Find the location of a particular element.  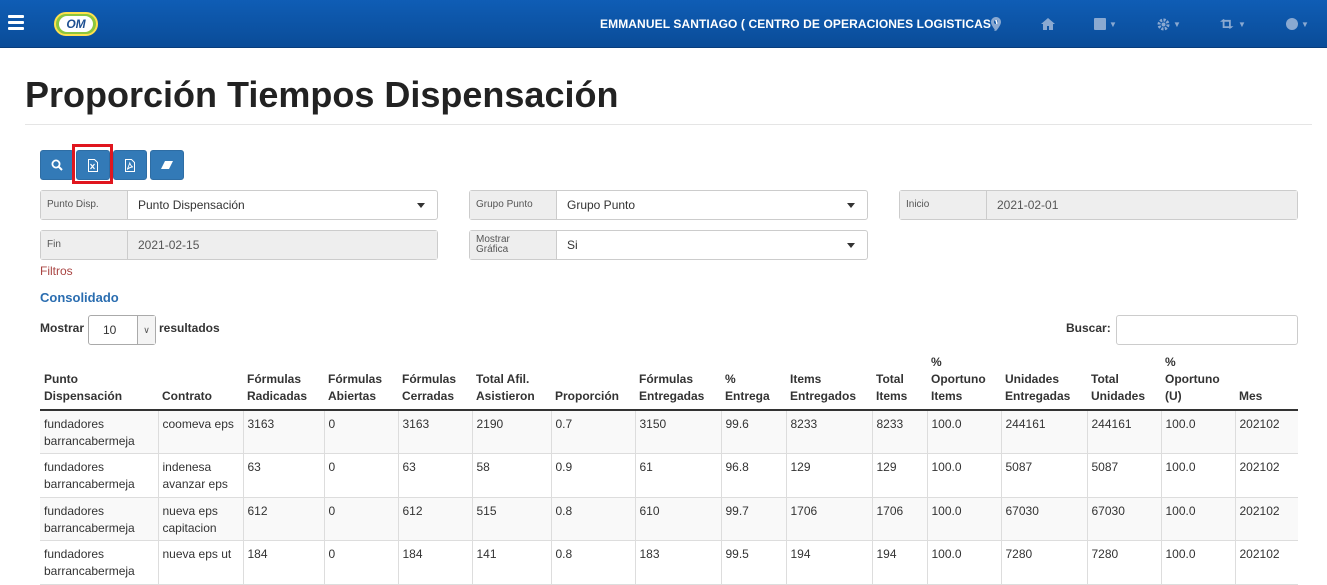

search-button is located at coordinates (57, 165).